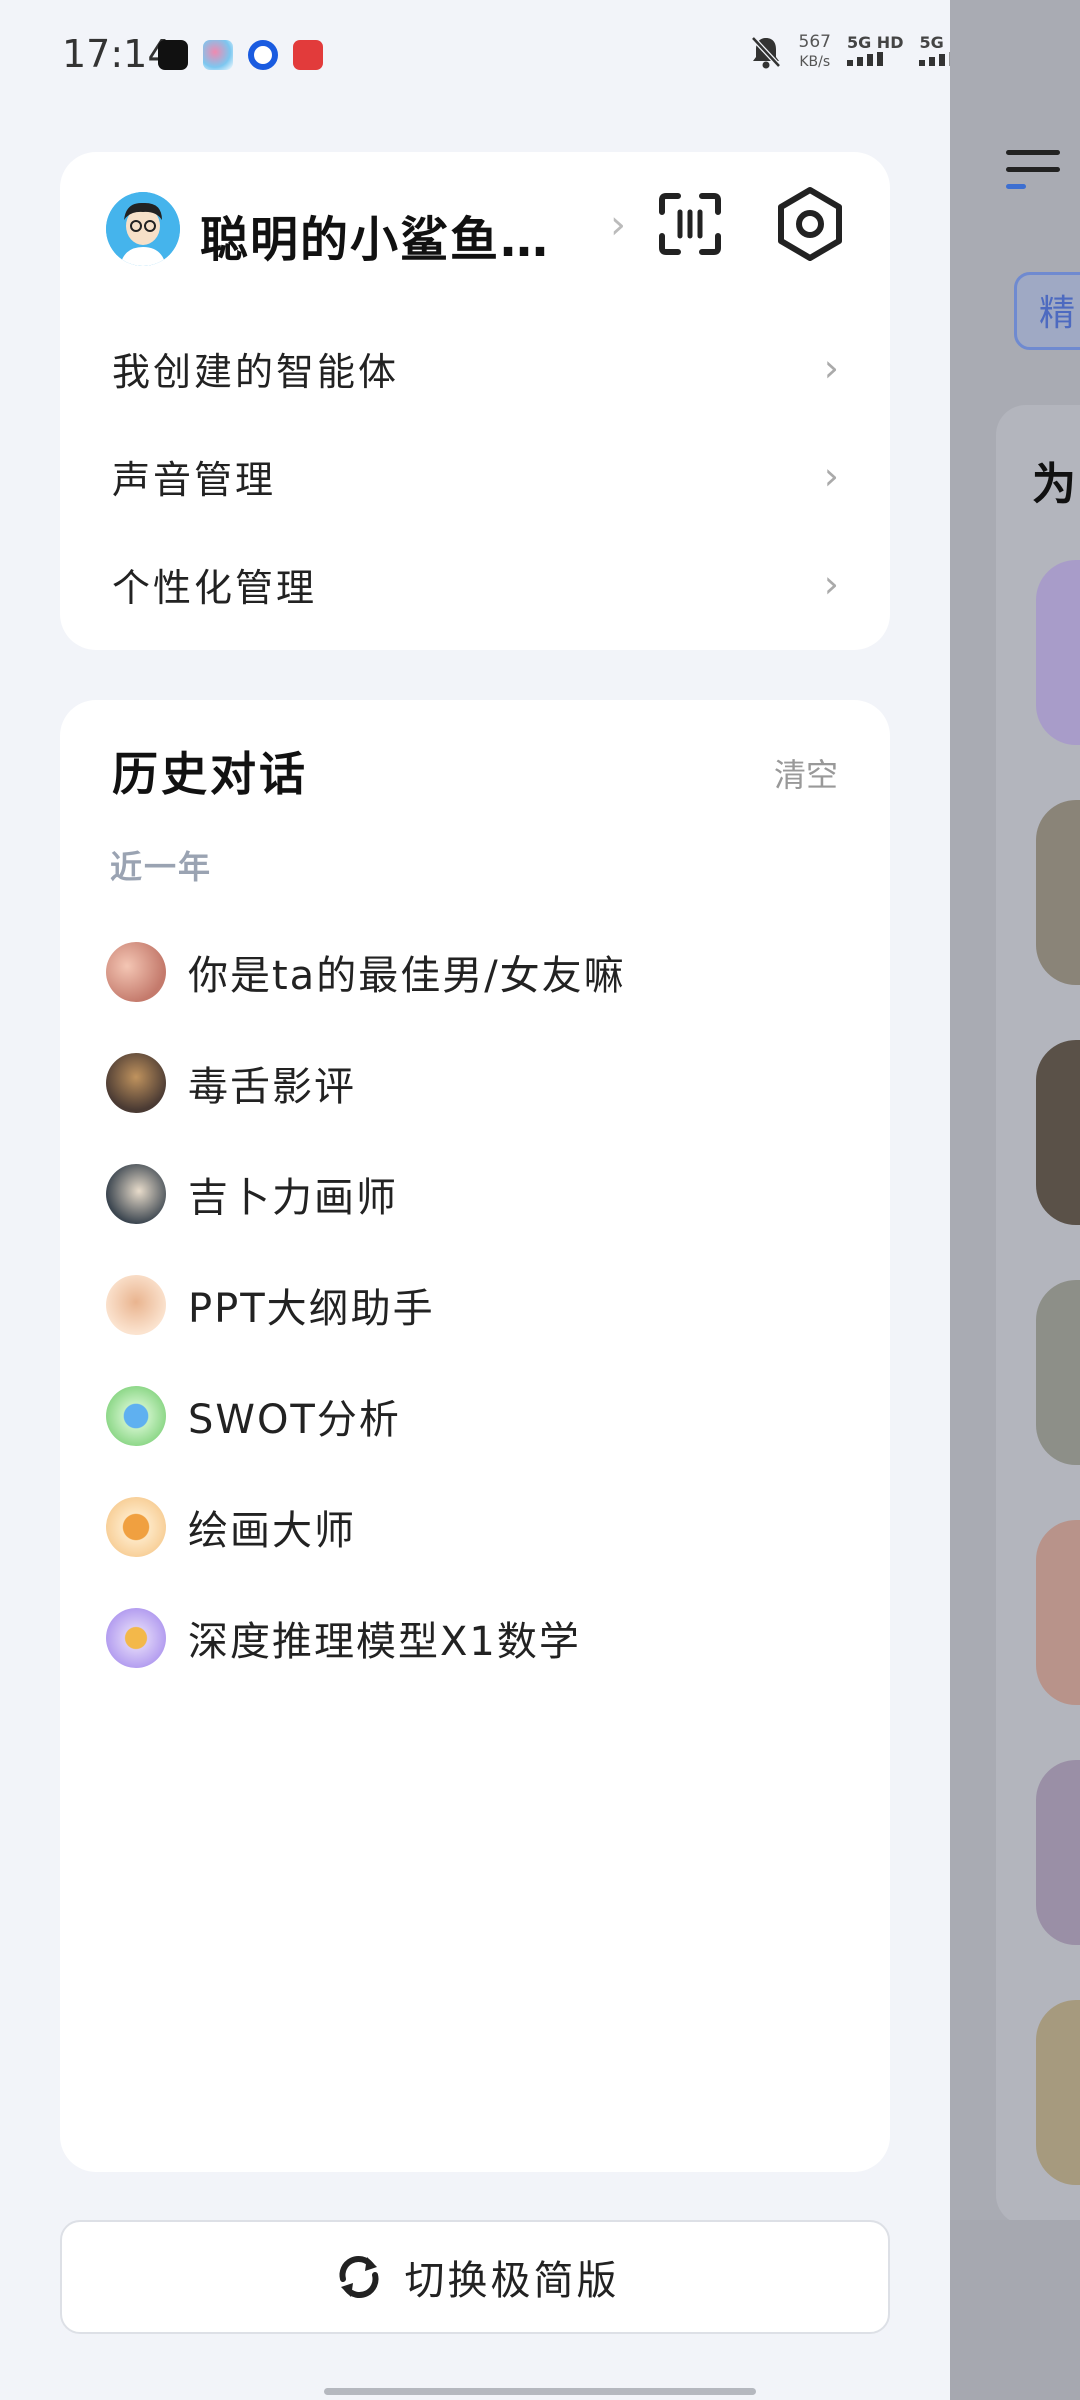  Describe the element at coordinates (476, 1527) in the screenshot. I see `history-item: 绘画大师` at that location.